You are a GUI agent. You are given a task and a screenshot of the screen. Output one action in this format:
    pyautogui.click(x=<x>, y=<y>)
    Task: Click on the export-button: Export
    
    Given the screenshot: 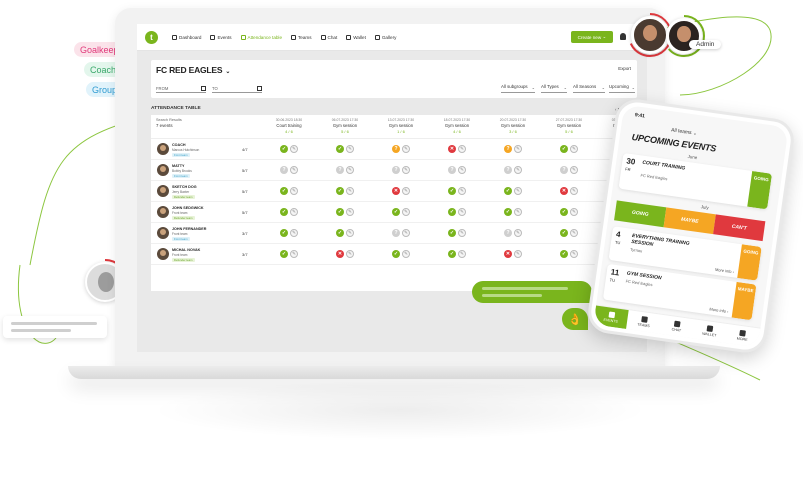 What is the action you would take?
    pyautogui.click(x=624, y=68)
    